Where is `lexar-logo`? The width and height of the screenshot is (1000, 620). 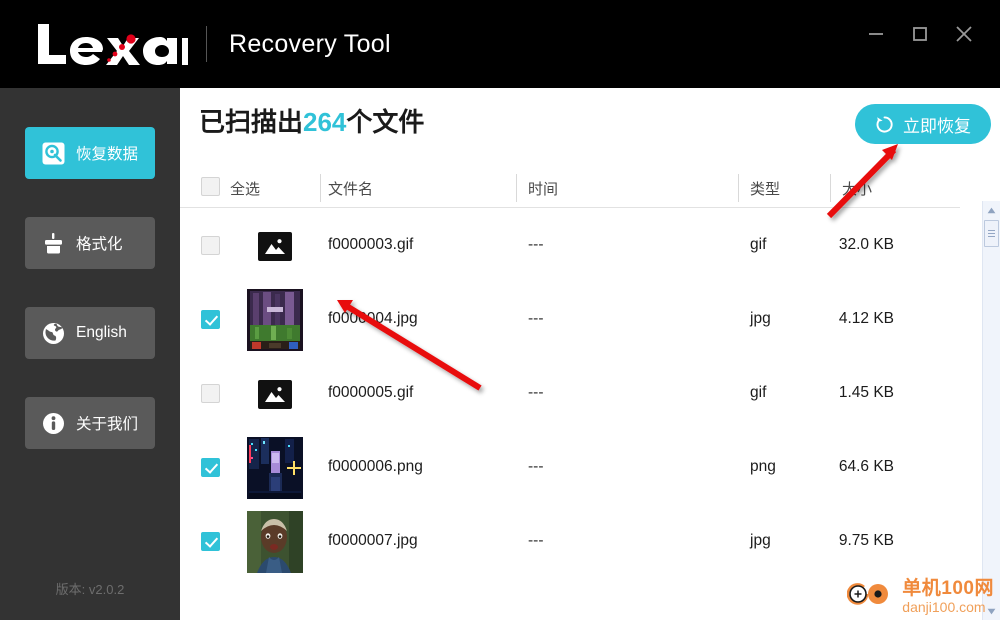 lexar-logo is located at coordinates (112, 44).